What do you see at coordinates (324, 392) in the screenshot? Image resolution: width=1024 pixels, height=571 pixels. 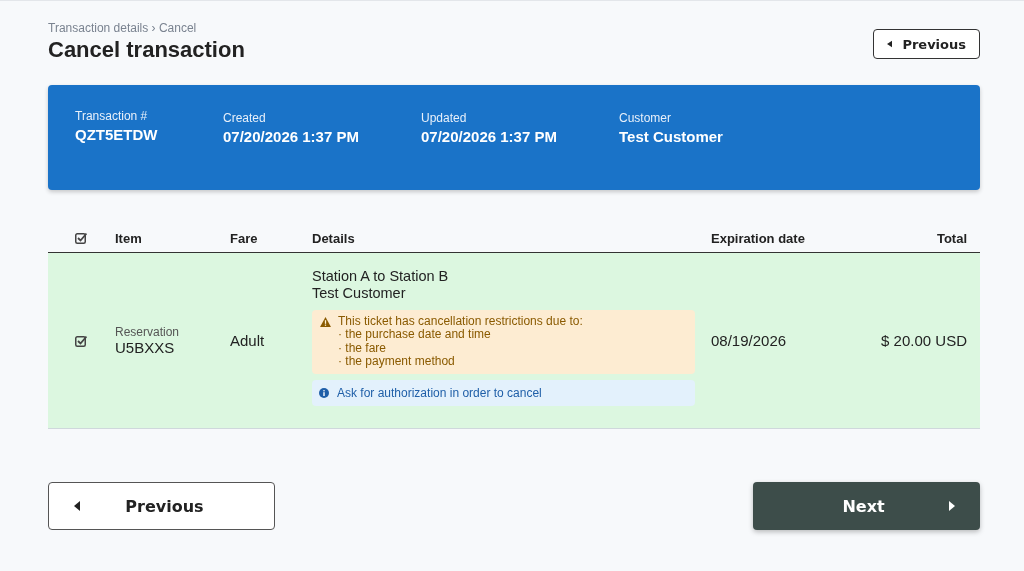 I see `info-icon` at bounding box center [324, 392].